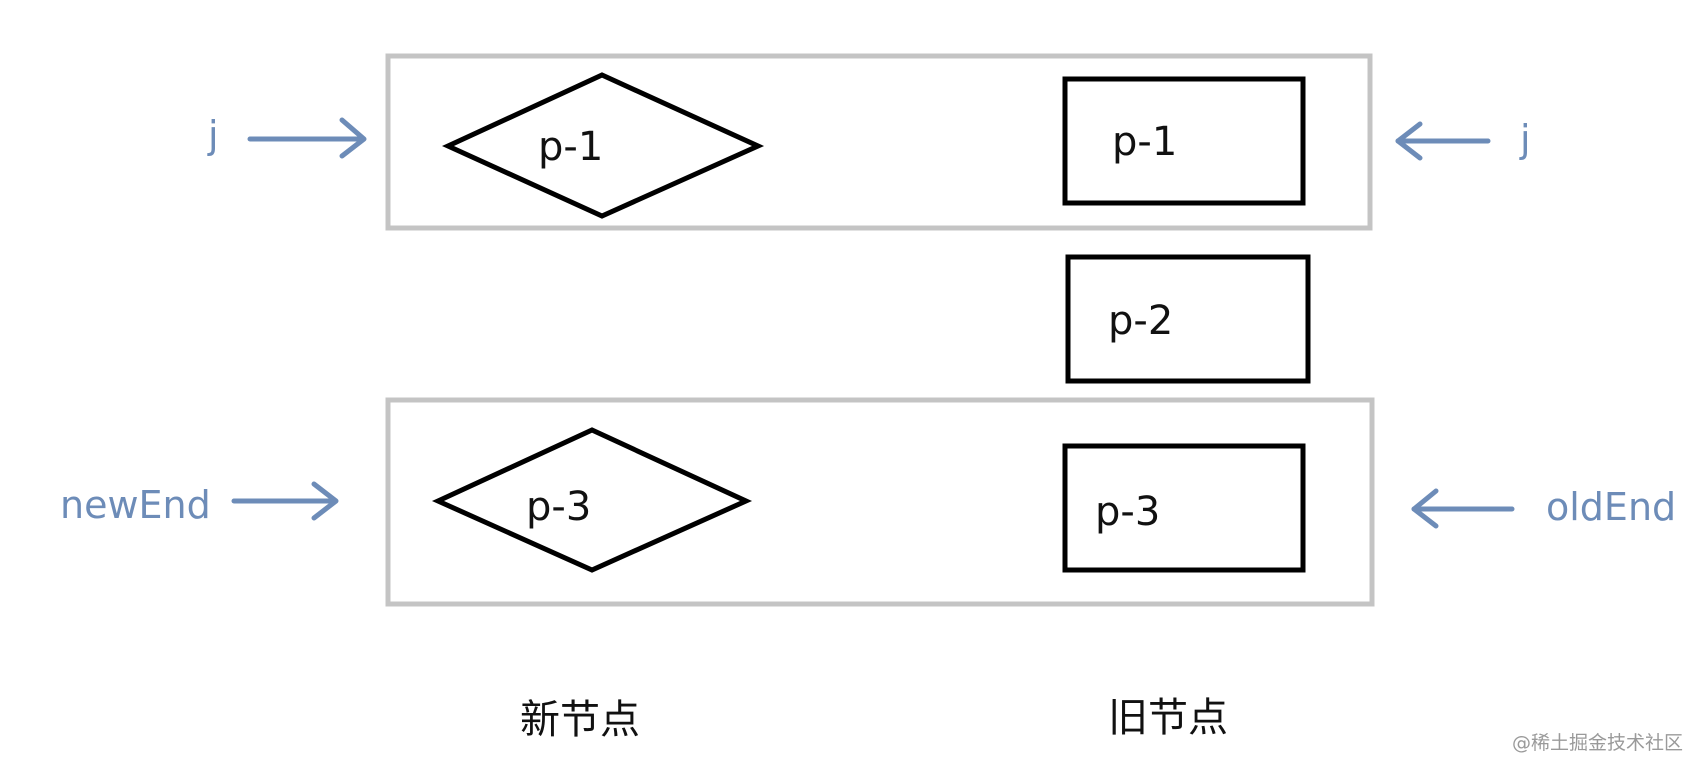 The height and width of the screenshot is (772, 1694). What do you see at coordinates (1184, 141) in the screenshot?
I see `old-node-p1-box` at bounding box center [1184, 141].